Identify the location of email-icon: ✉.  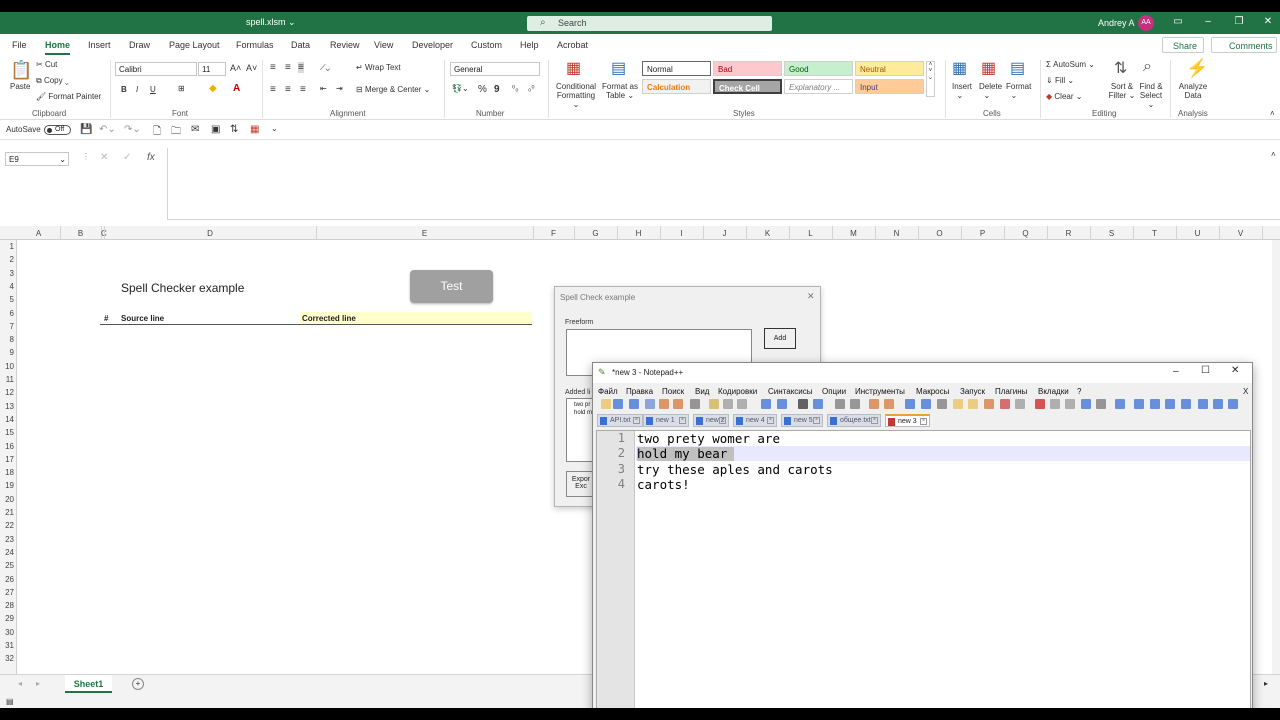
(195, 129).